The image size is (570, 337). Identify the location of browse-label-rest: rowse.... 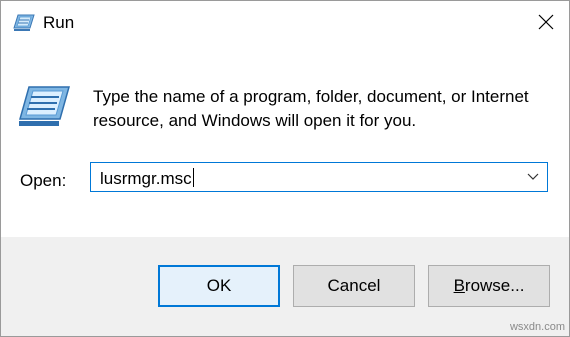
(494, 285).